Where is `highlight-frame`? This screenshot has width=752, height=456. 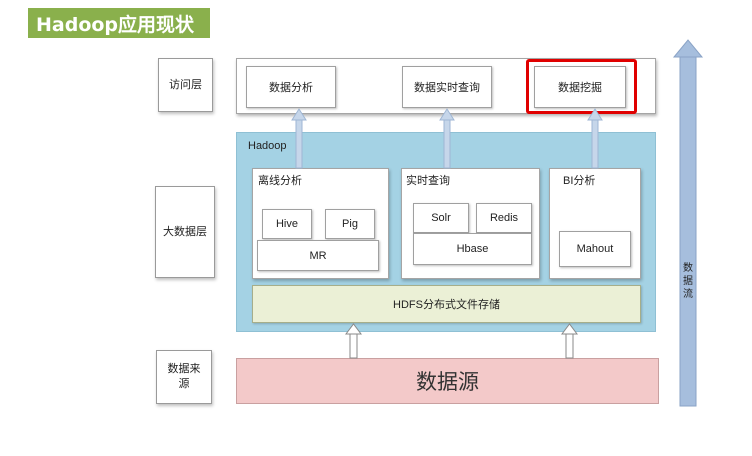 highlight-frame is located at coordinates (581, 86).